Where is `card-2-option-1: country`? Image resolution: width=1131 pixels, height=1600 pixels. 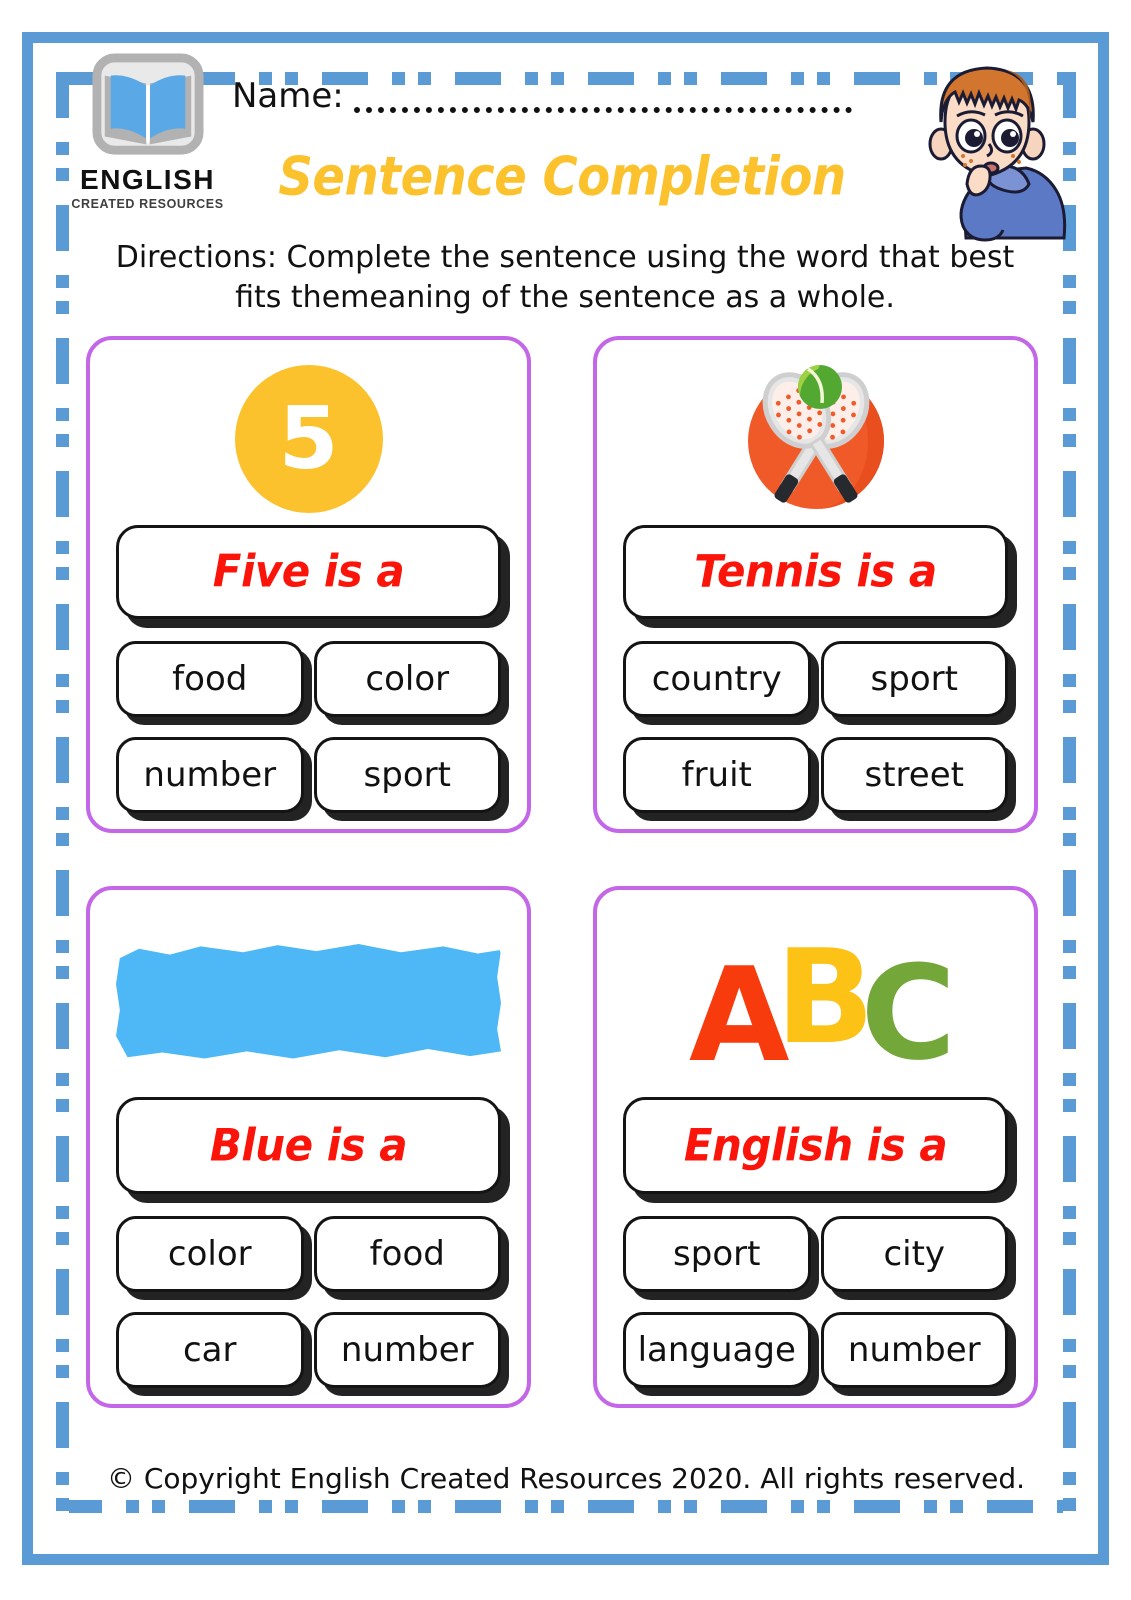 card-2-option-1: country is located at coordinates (717, 679).